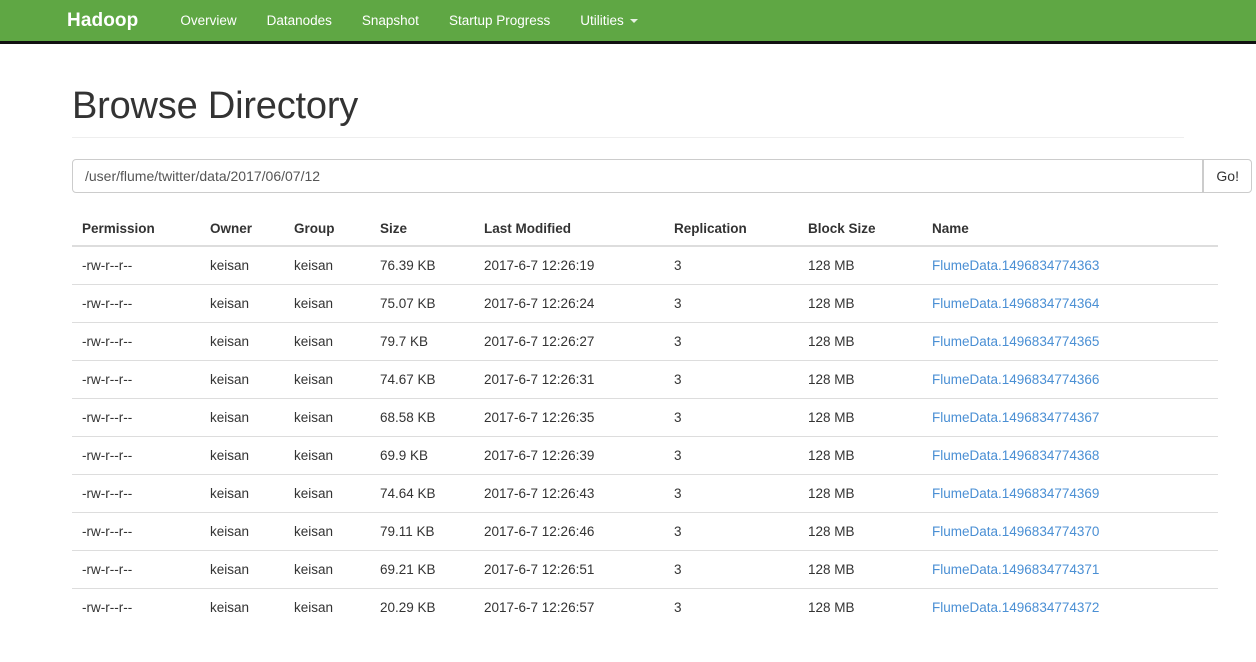 Image resolution: width=1256 pixels, height=662 pixels. I want to click on cell-last-modified: 2017-6-7 12:26:31, so click(569, 379).